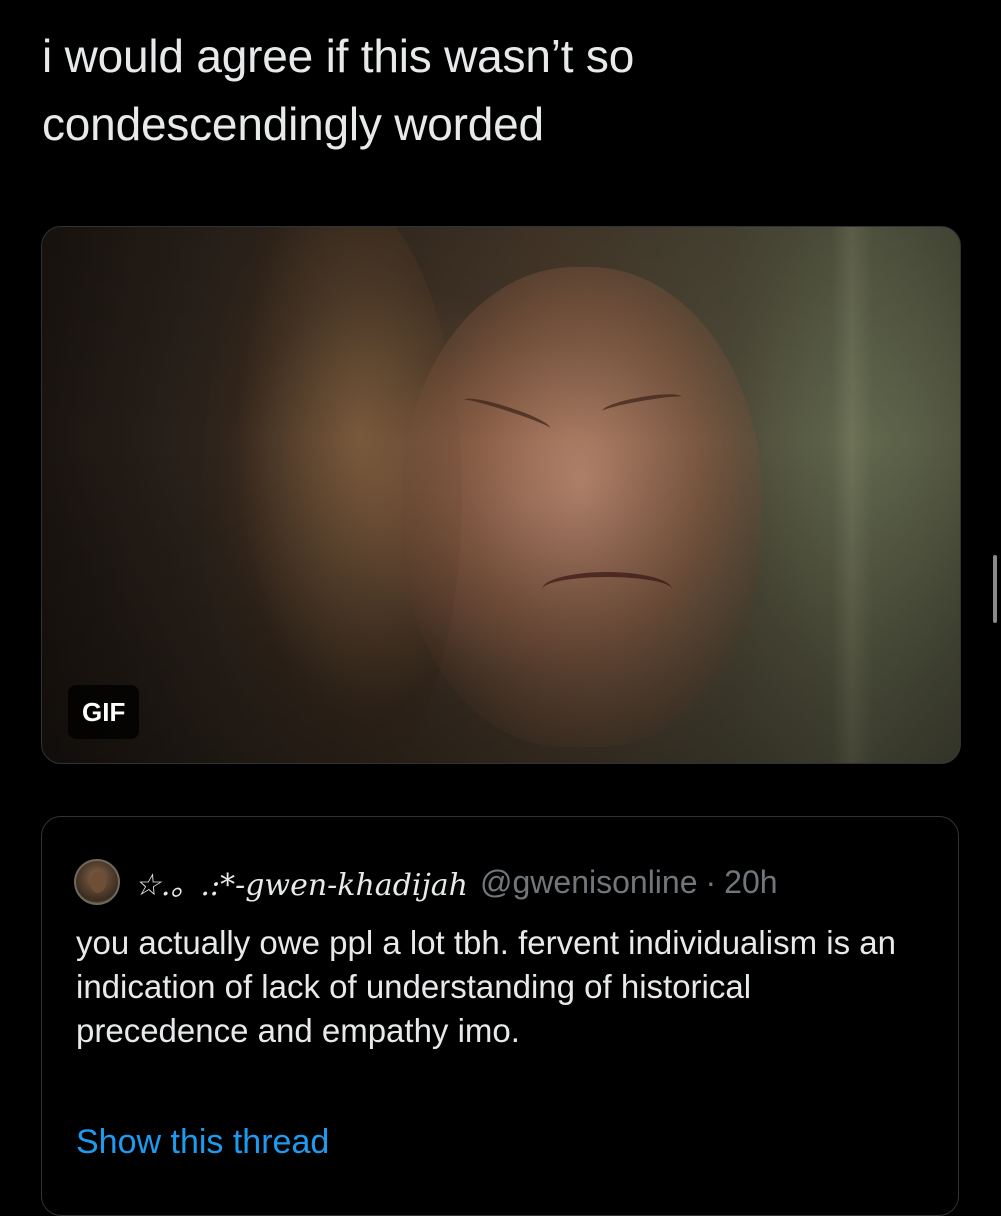  Describe the element at coordinates (338, 56) in the screenshot. I see `tweet-text-line-1: i would agree if this wasn’t so` at that location.